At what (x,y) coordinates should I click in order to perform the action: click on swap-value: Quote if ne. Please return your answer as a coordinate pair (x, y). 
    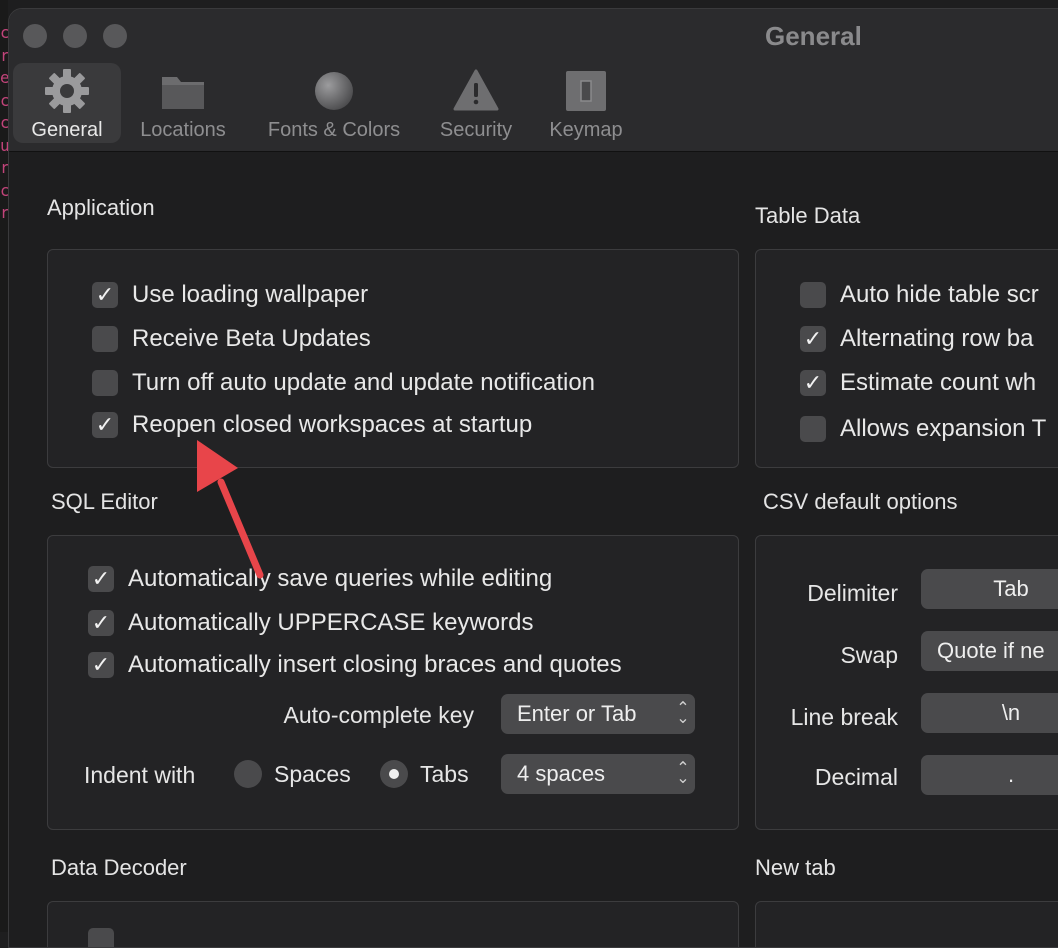
    Looking at the image, I should click on (991, 650).